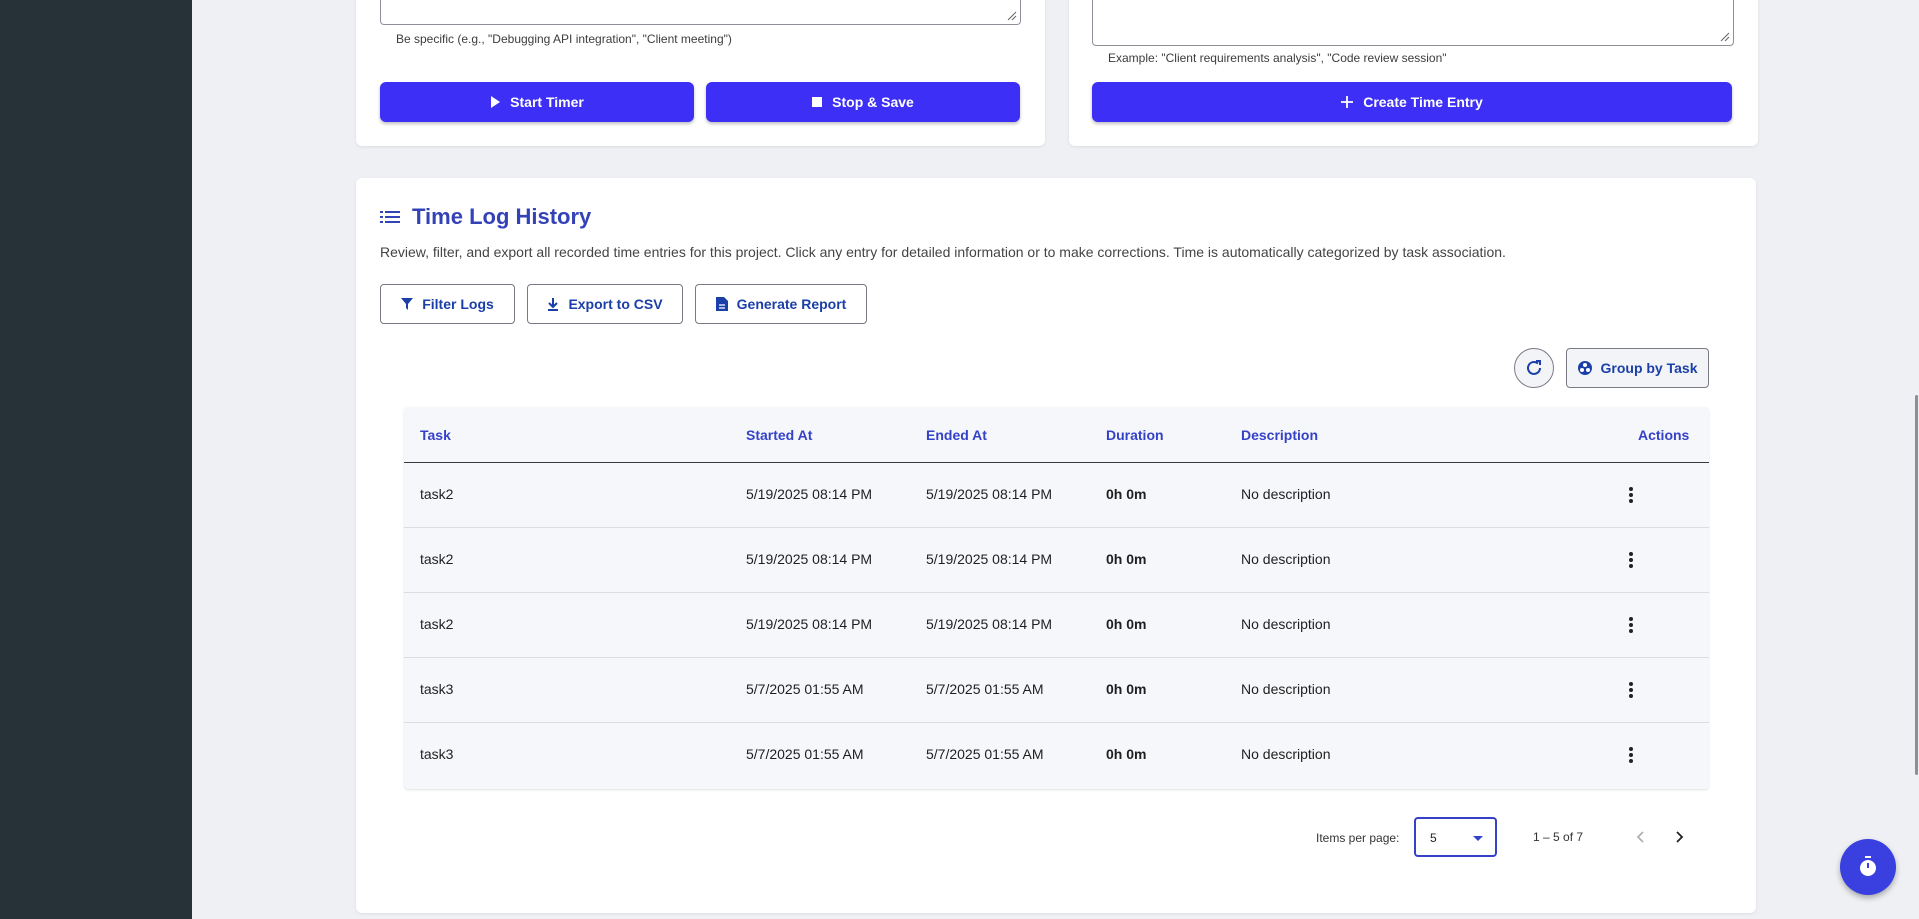  I want to click on group-by-task-label: Group by Task, so click(1649, 368).